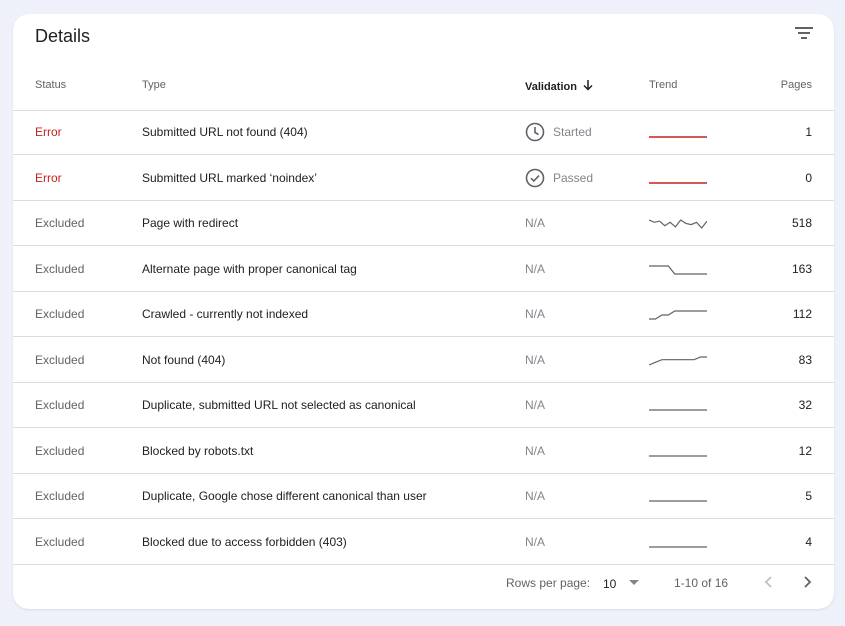 The height and width of the screenshot is (626, 845). What do you see at coordinates (423, 223) in the screenshot?
I see `table-row: Excluded Page with redirect N/A 518` at bounding box center [423, 223].